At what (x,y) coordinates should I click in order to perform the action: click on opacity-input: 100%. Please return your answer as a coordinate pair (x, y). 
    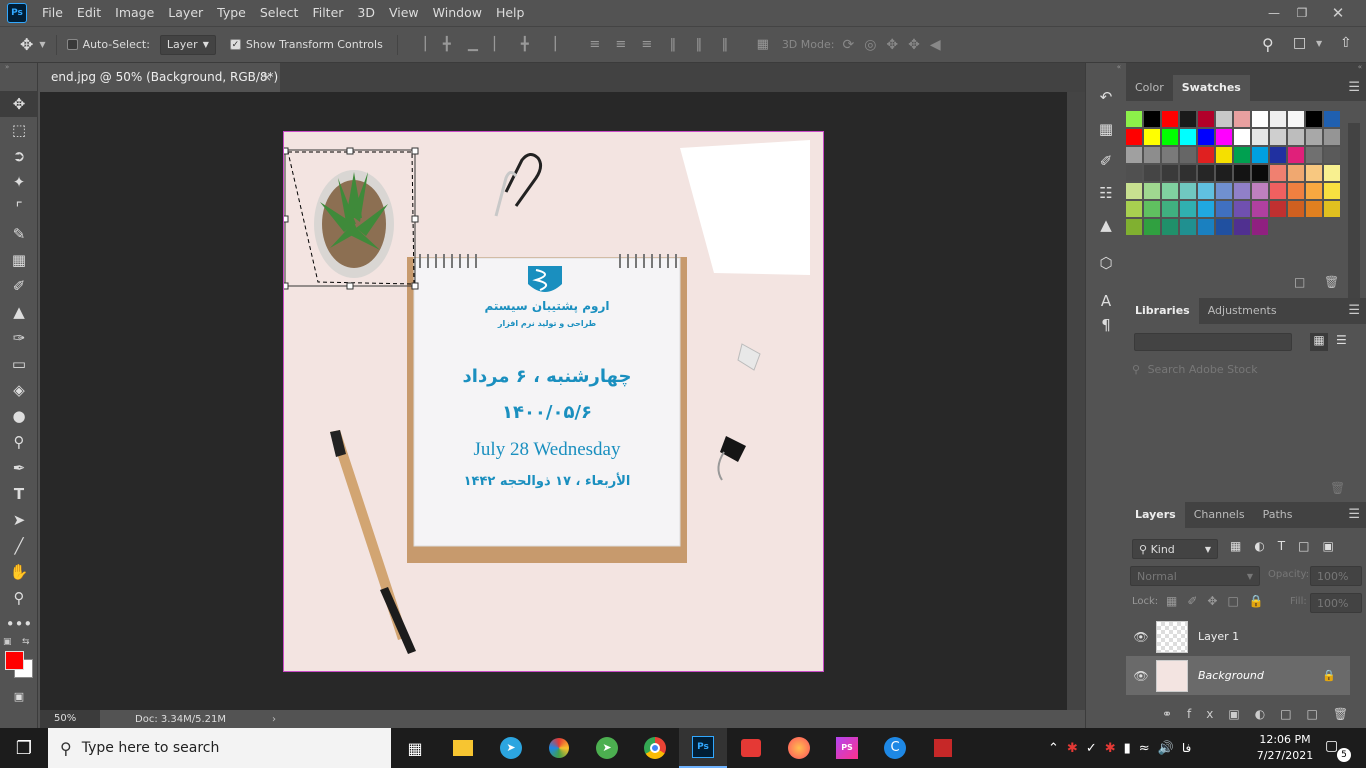
    Looking at the image, I should click on (1336, 576).